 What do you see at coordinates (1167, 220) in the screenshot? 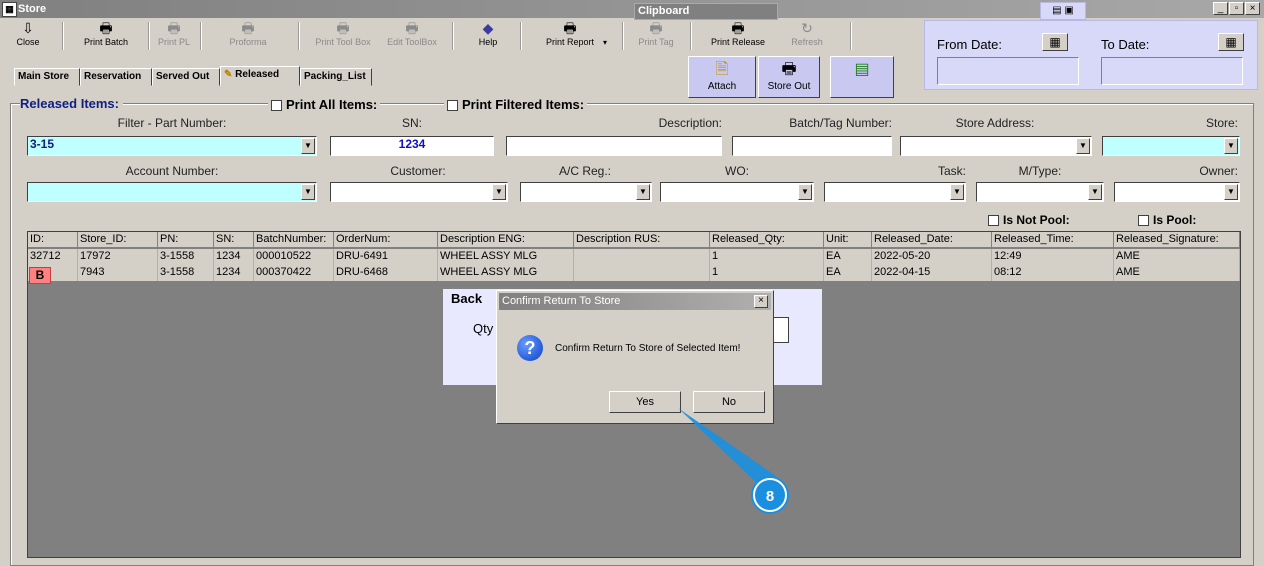
I see `is-pool-checkbox: Is Pool:` at bounding box center [1167, 220].